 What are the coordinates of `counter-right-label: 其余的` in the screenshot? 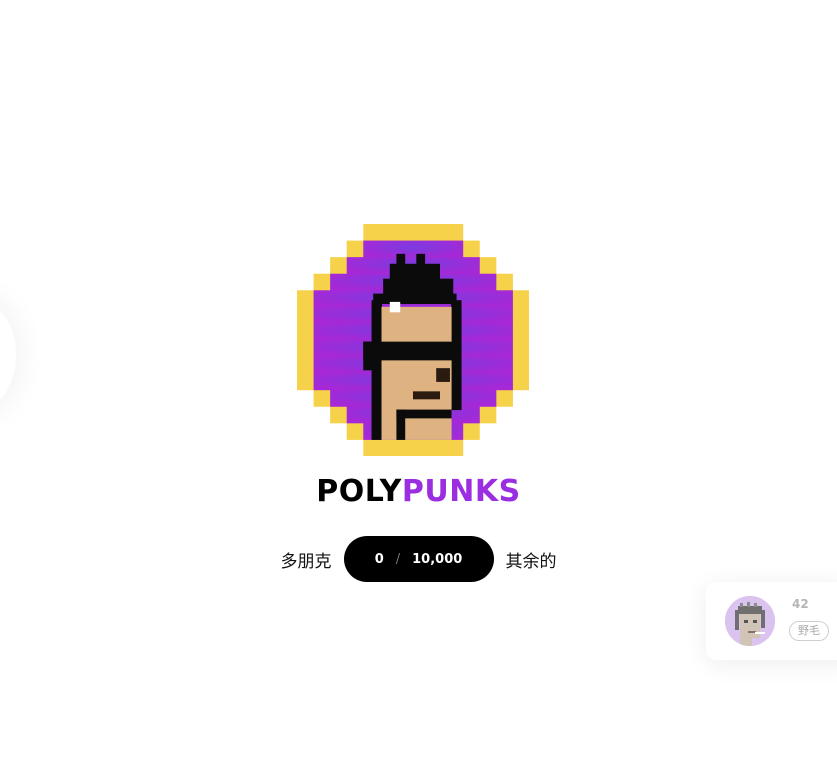 It's located at (531, 561).